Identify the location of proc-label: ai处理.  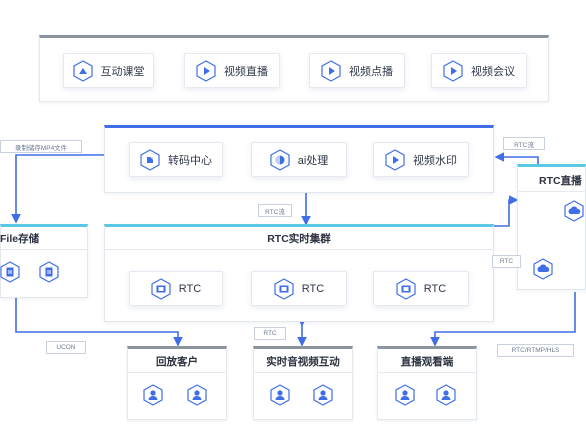
(313, 160).